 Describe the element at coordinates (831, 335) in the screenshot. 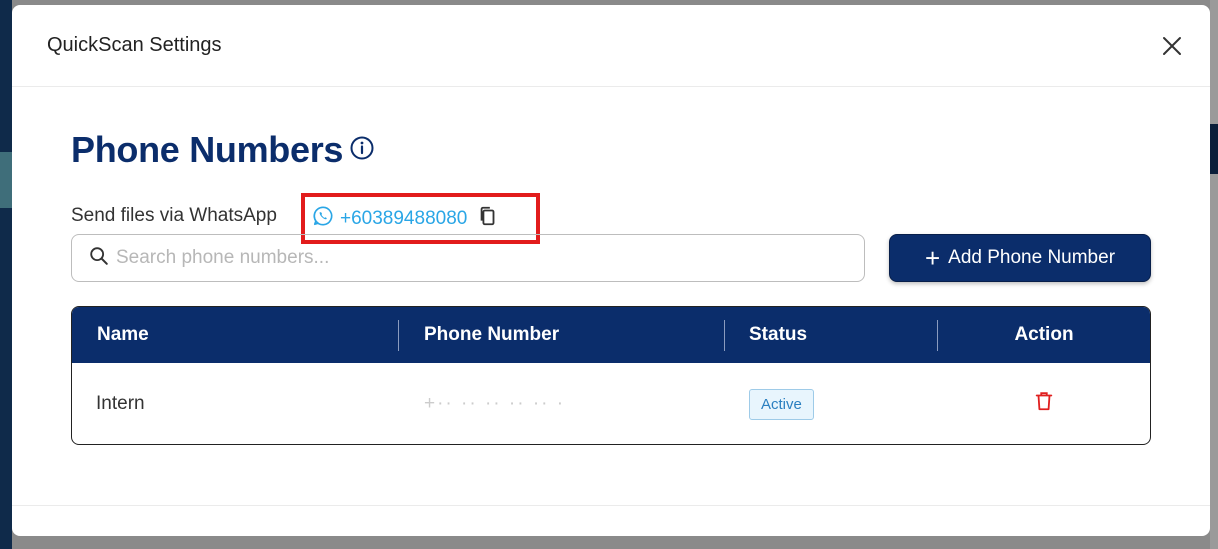

I see `column-header-status: Status` at that location.